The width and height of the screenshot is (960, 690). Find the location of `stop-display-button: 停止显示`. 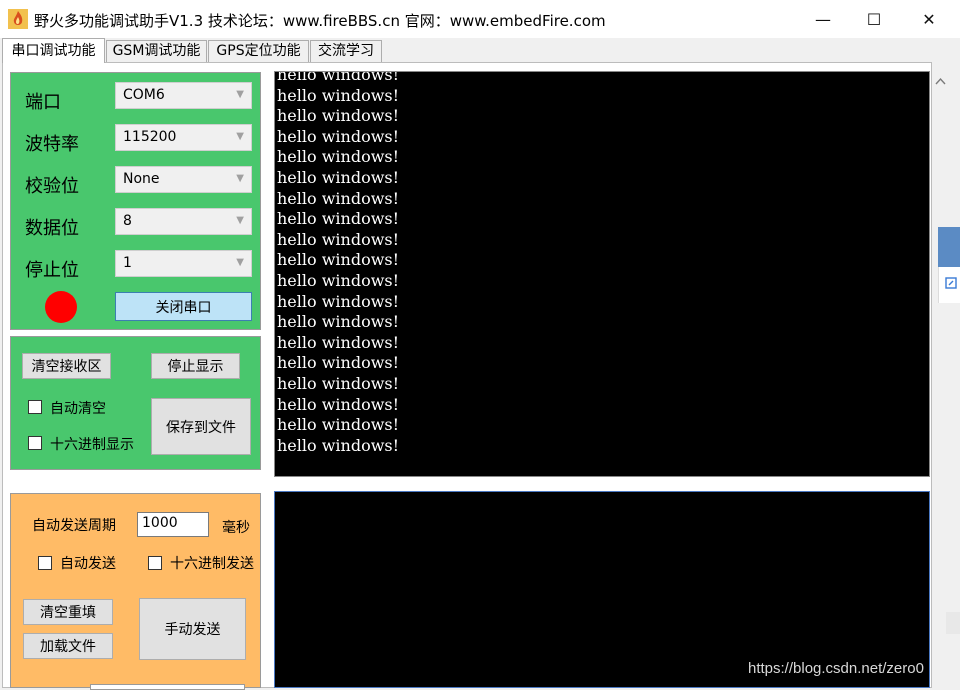

stop-display-button: 停止显示 is located at coordinates (195, 366).